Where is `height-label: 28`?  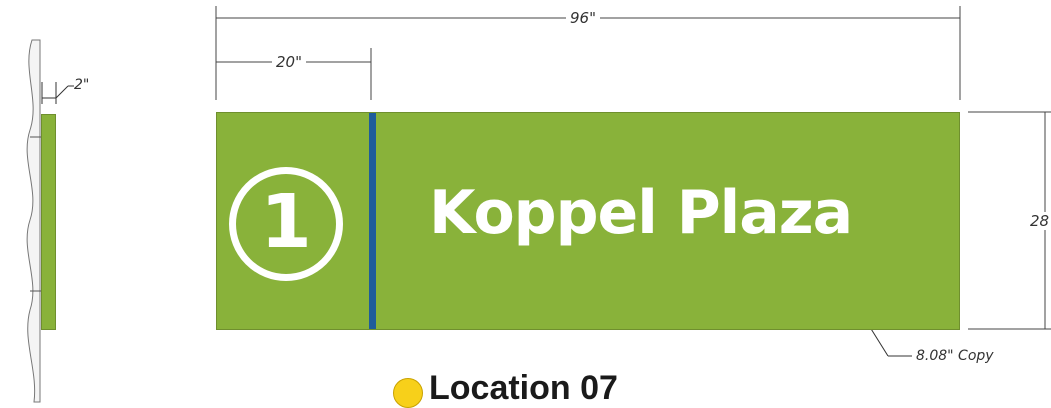
height-label: 28 is located at coordinates (1038, 221).